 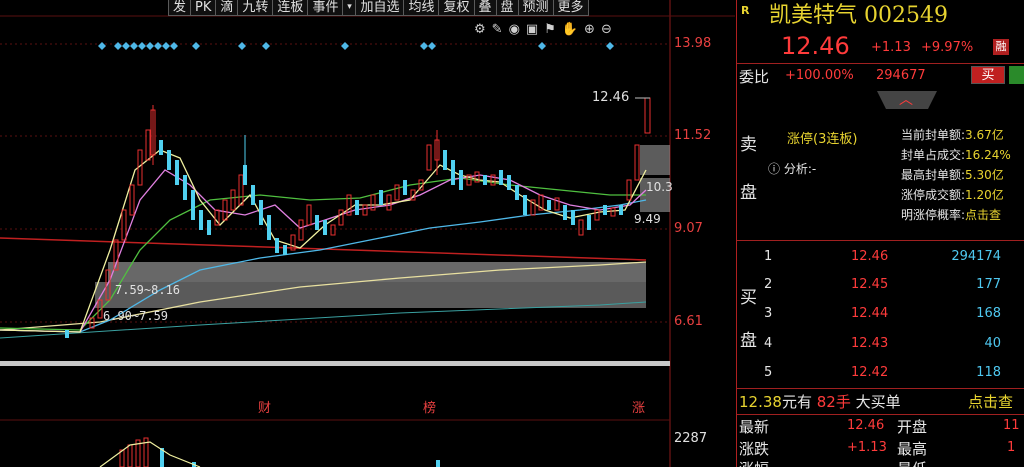 What do you see at coordinates (796, 402) in the screenshot?
I see `big-order-unit: 元有` at bounding box center [796, 402].